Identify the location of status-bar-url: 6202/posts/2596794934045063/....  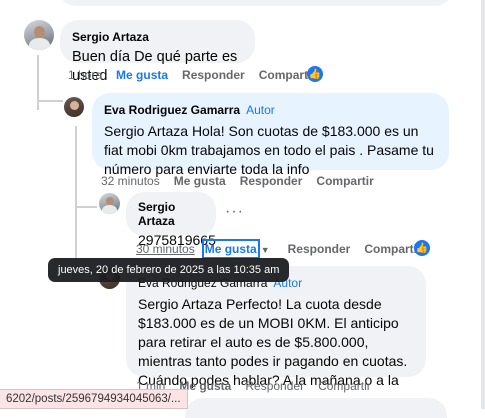
(94, 399).